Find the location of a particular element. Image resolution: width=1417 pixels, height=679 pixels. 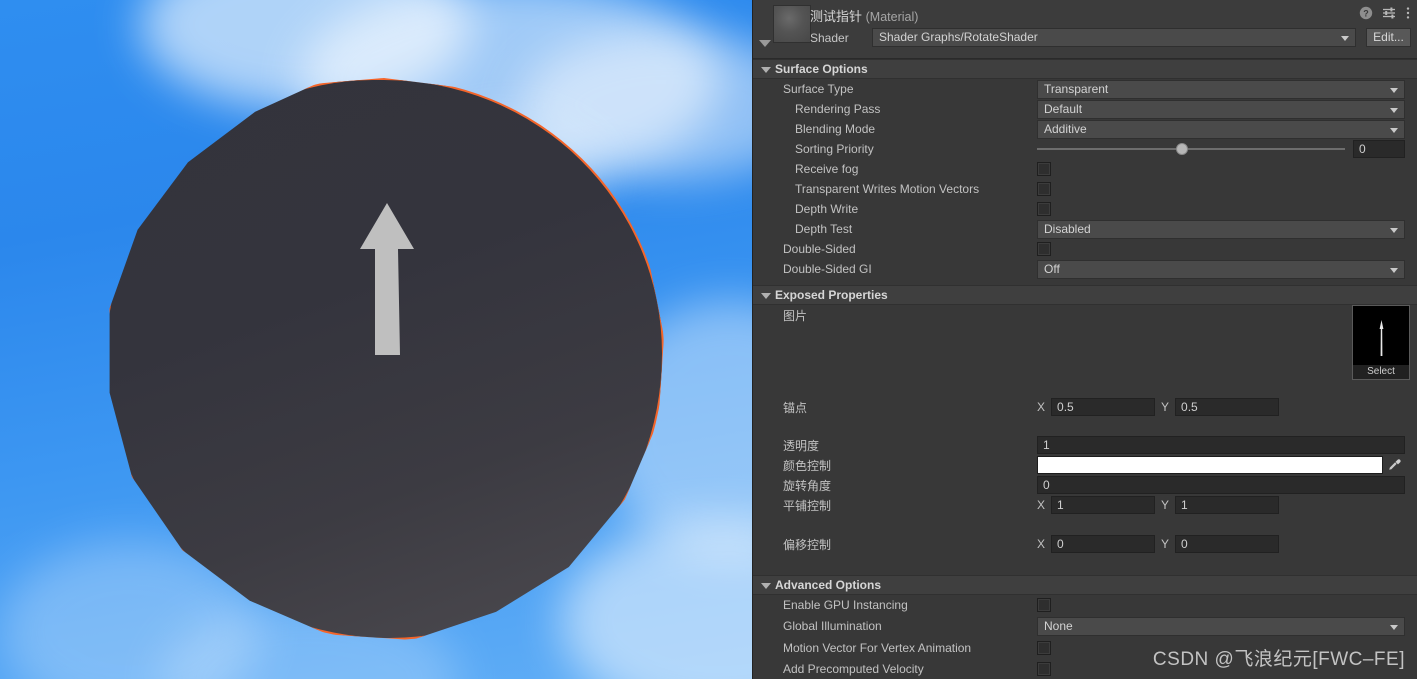

global-illumination-dropdown: None is located at coordinates (1221, 626).